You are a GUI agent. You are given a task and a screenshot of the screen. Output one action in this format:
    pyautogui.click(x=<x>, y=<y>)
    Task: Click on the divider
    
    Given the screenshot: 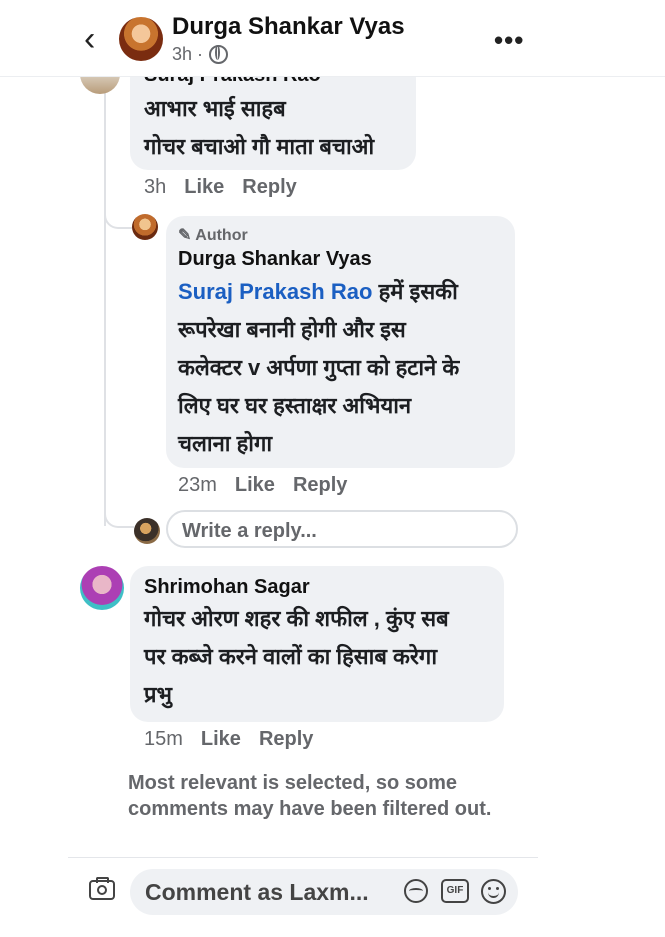 What is the action you would take?
    pyautogui.click(x=303, y=857)
    